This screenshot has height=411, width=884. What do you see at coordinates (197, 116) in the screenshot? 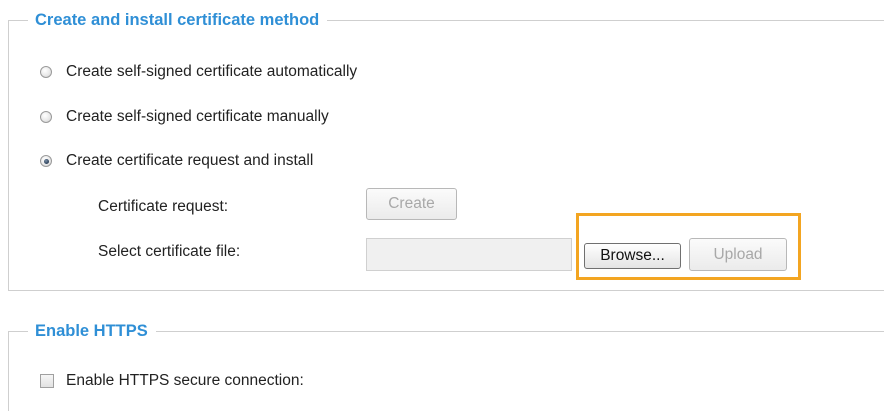
I see `radio-manual-label: Create self-signed certificate manually` at bounding box center [197, 116].